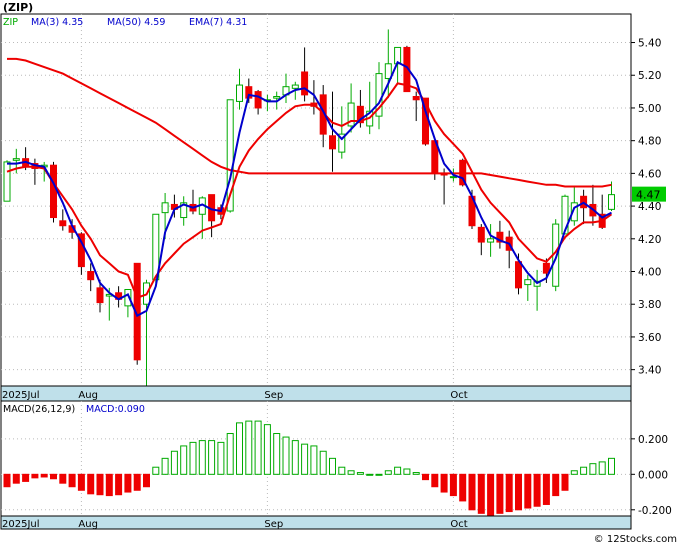 This screenshot has height=550, width=680. What do you see at coordinates (649, 305) in the screenshot?
I see `price-tick-label: 3.80` at bounding box center [649, 305].